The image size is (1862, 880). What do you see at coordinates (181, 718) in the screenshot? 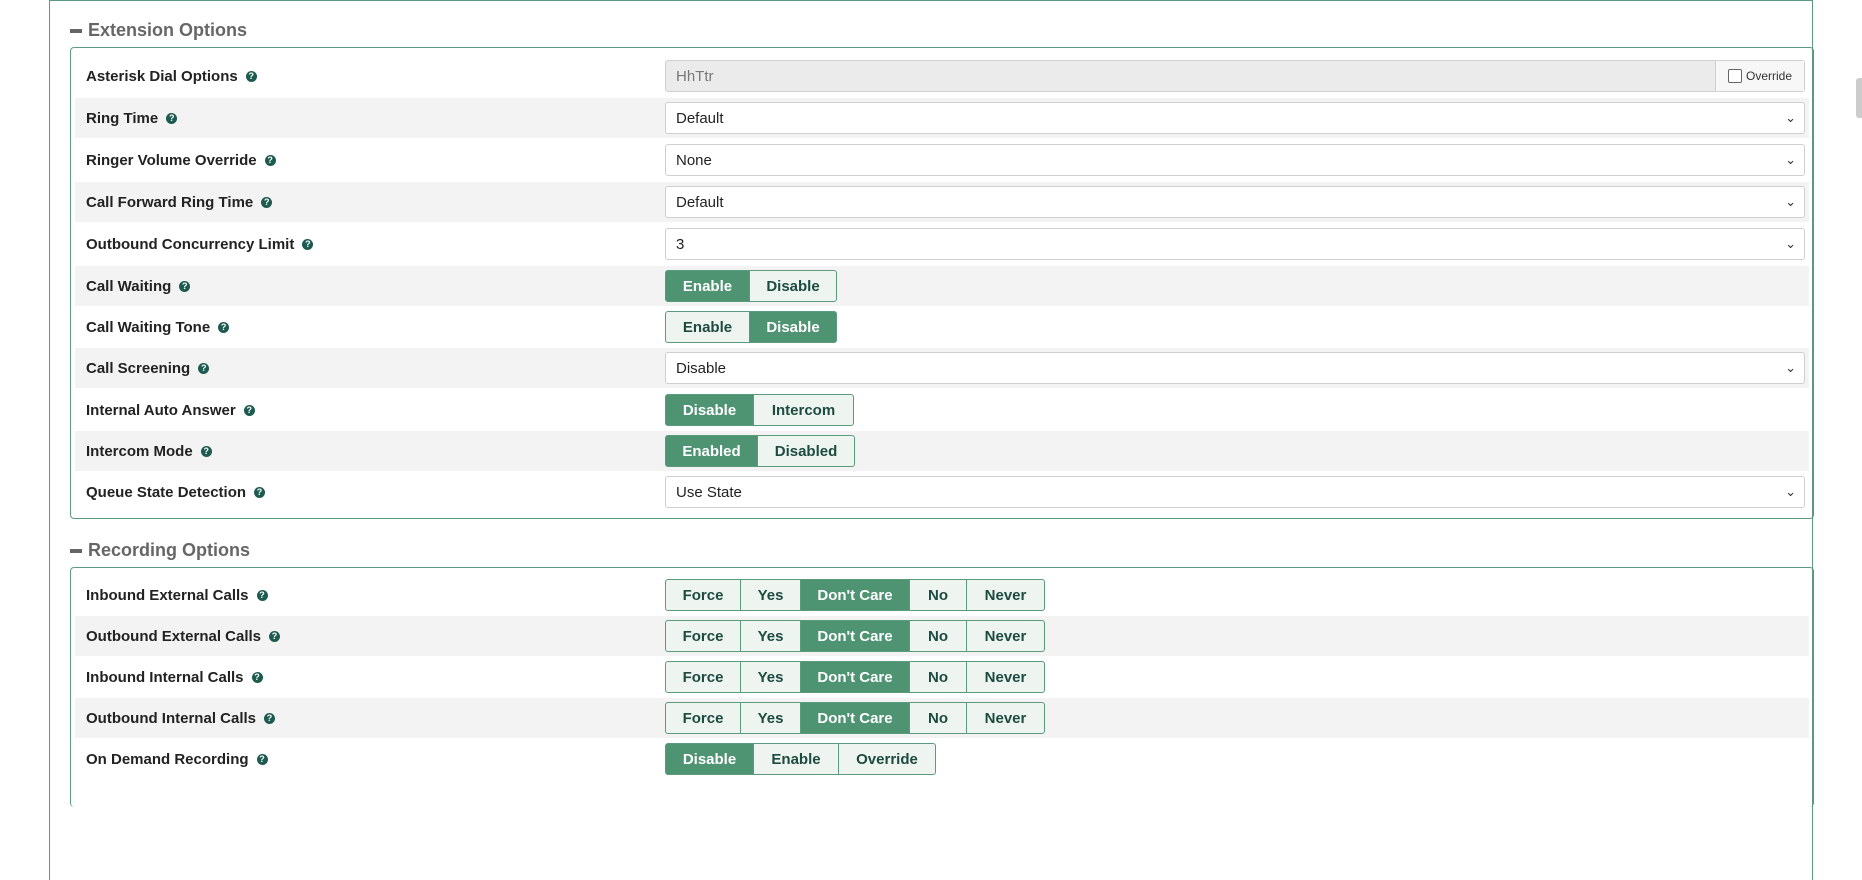
I see `field-label: Outbound Internal Calls ?` at bounding box center [181, 718].